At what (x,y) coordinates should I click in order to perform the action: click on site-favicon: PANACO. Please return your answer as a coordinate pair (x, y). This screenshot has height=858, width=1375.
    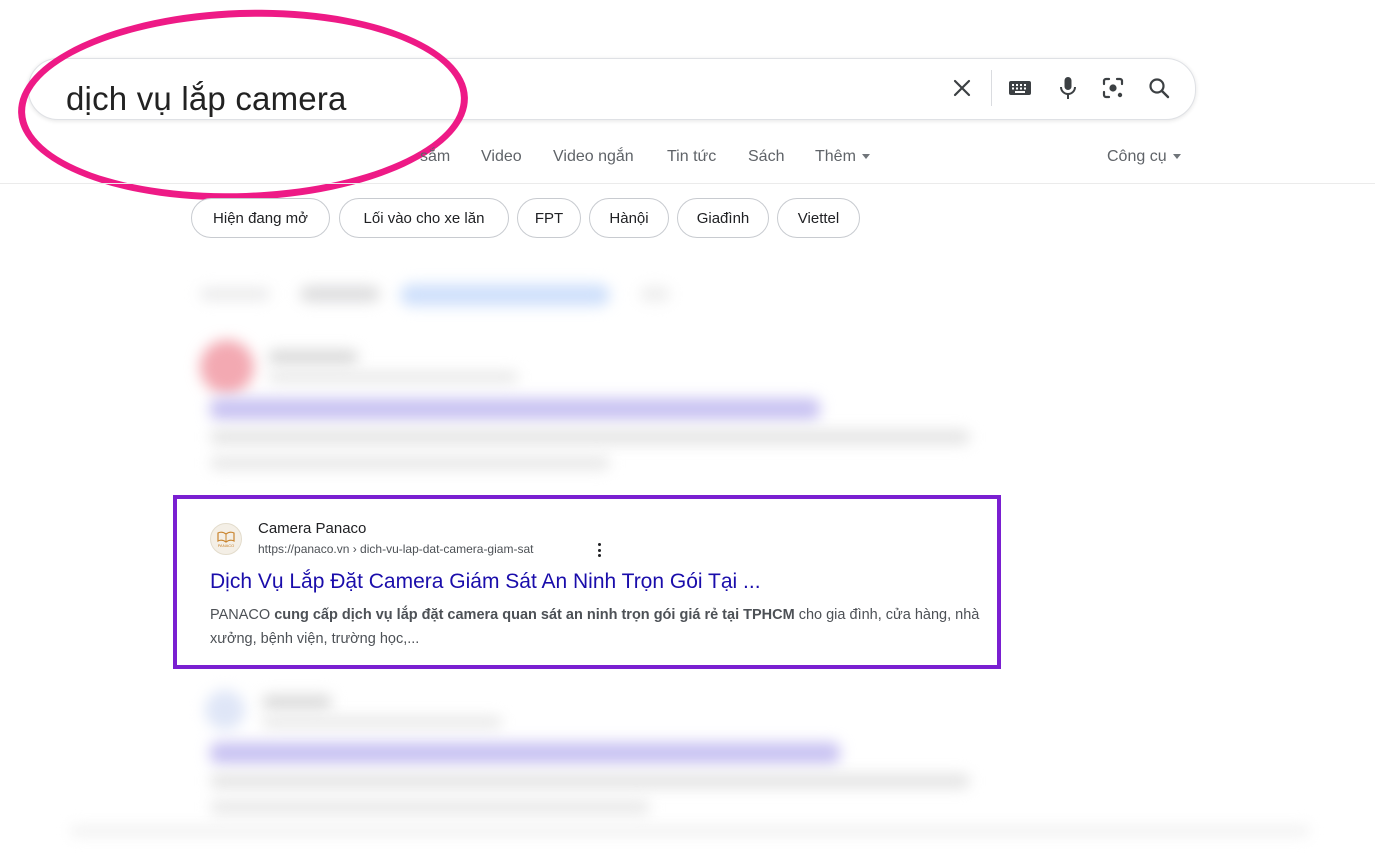
    Looking at the image, I should click on (226, 539).